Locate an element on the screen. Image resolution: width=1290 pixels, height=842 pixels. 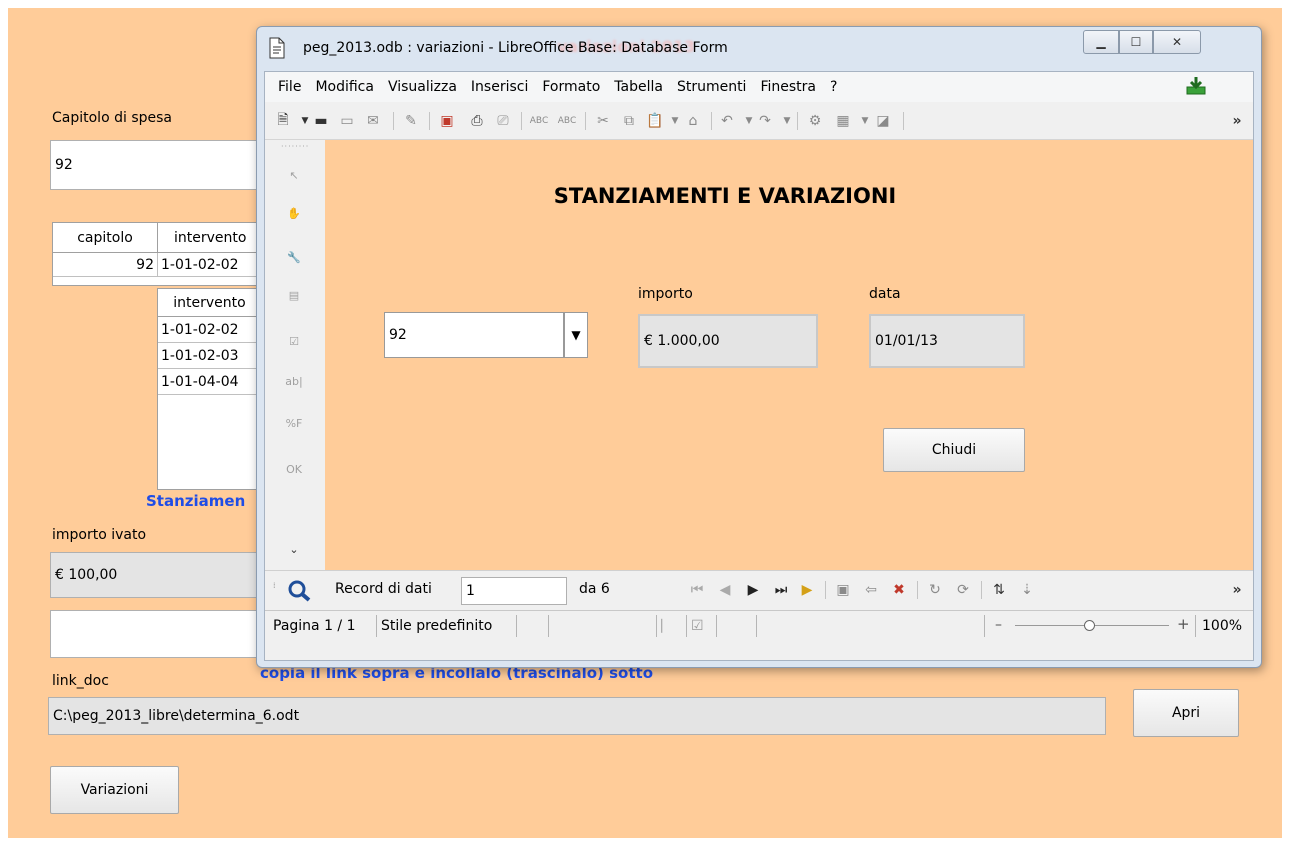
document-modified-icon: ☑ is located at coordinates (702, 626).